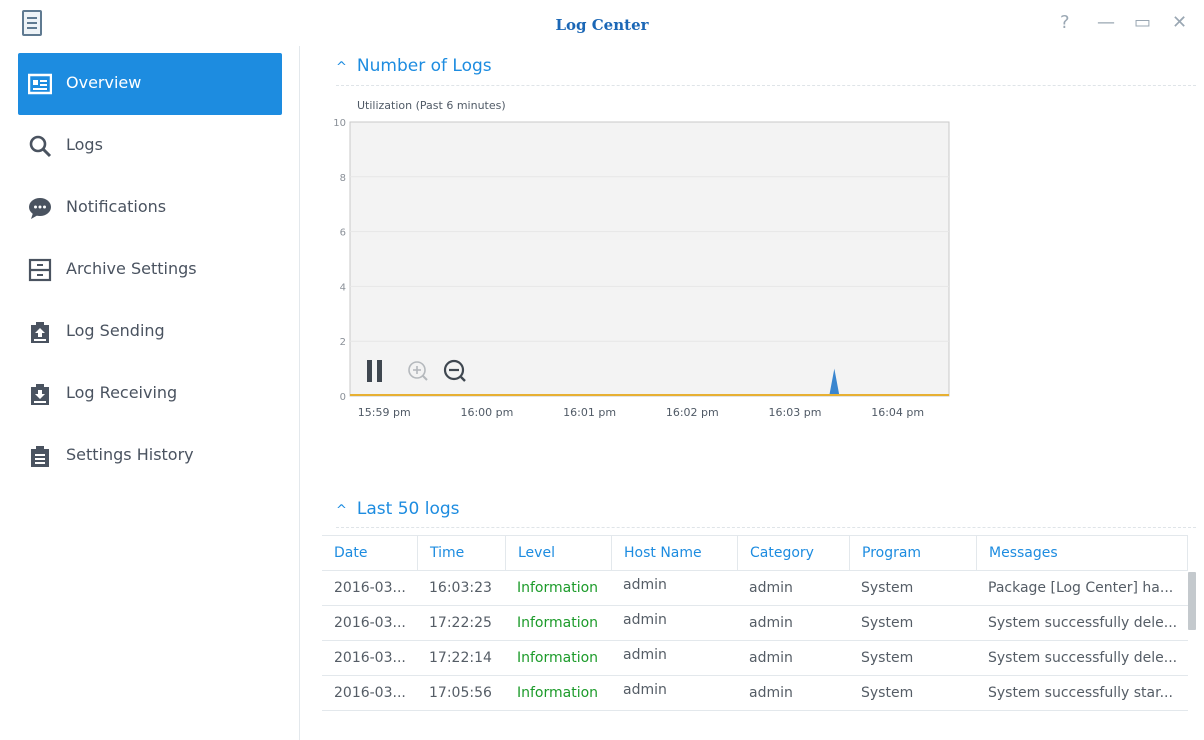 The image size is (1204, 740). What do you see at coordinates (424, 66) in the screenshot?
I see `section-title: Number of Logs` at bounding box center [424, 66].